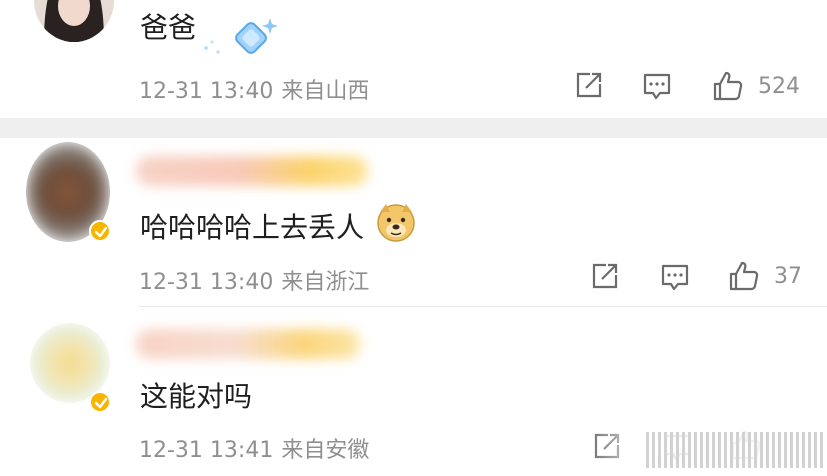 The height and width of the screenshot is (476, 827). I want to click on comment-text: 哈哈哈哈上去丢人, so click(252, 227).